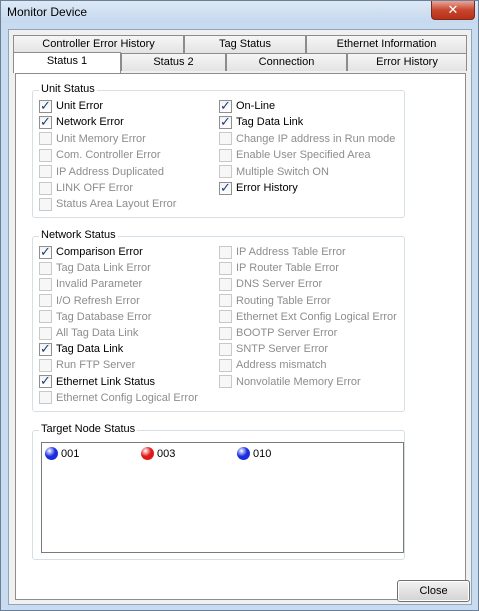  I want to click on tab-error-history: Error History, so click(407, 62).